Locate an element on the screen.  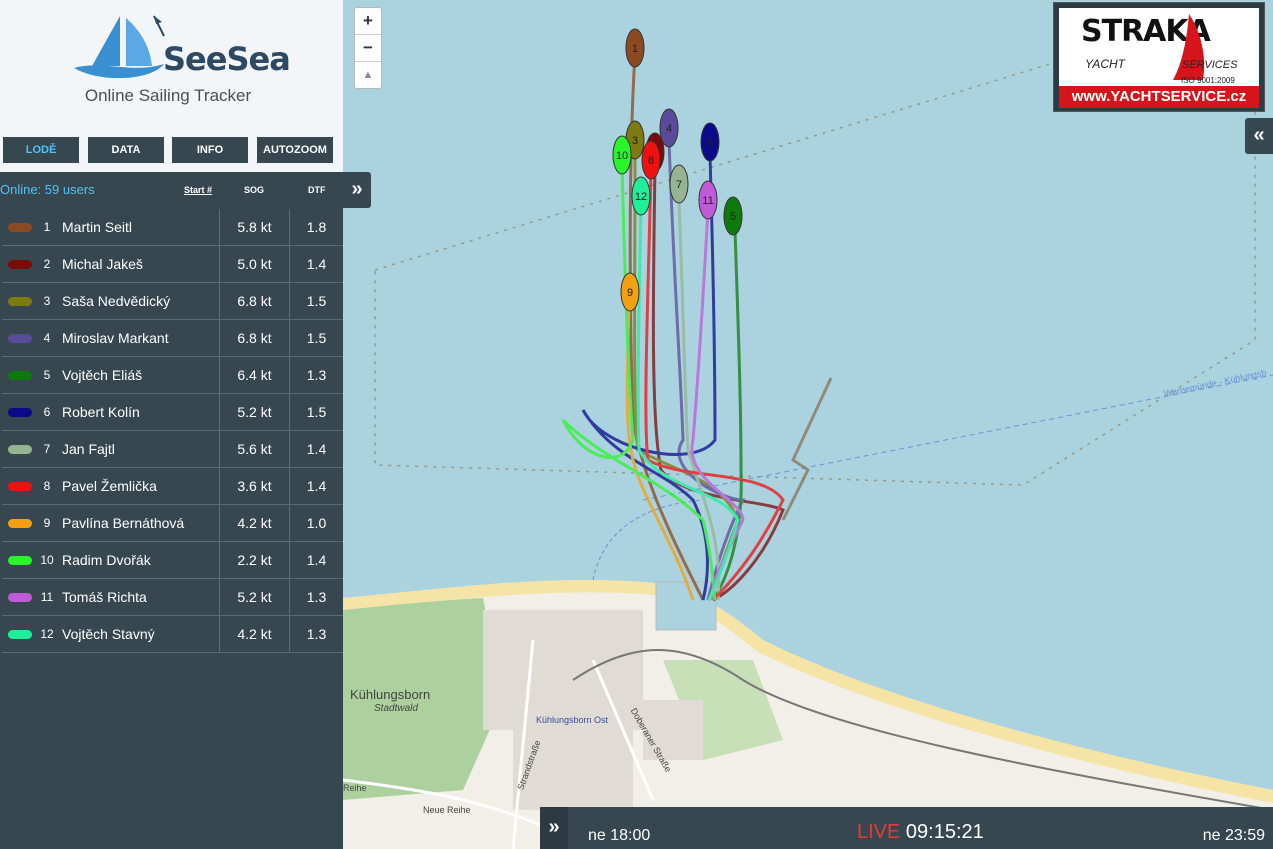
boat-sog: 5.2 kt is located at coordinates (255, 597).